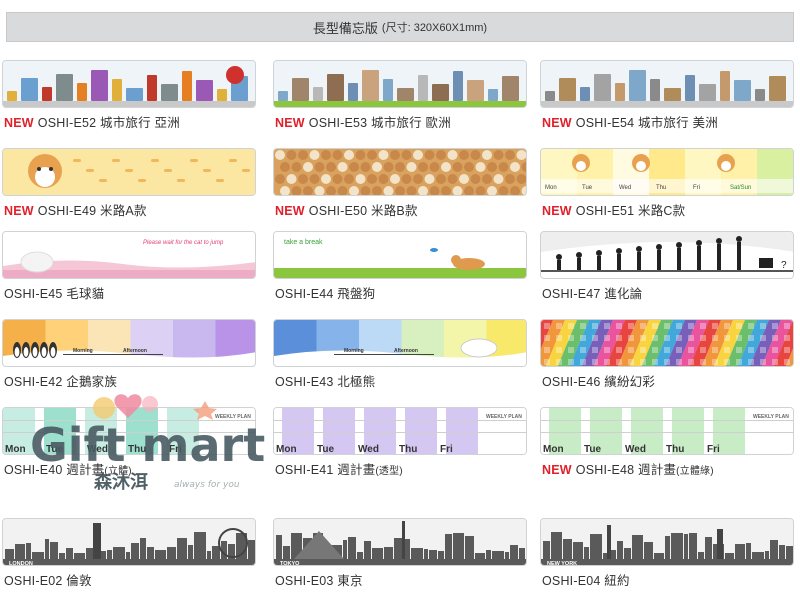  What do you see at coordinates (573, 294) in the screenshot?
I see `product-code: OSHI-E47` at bounding box center [573, 294].